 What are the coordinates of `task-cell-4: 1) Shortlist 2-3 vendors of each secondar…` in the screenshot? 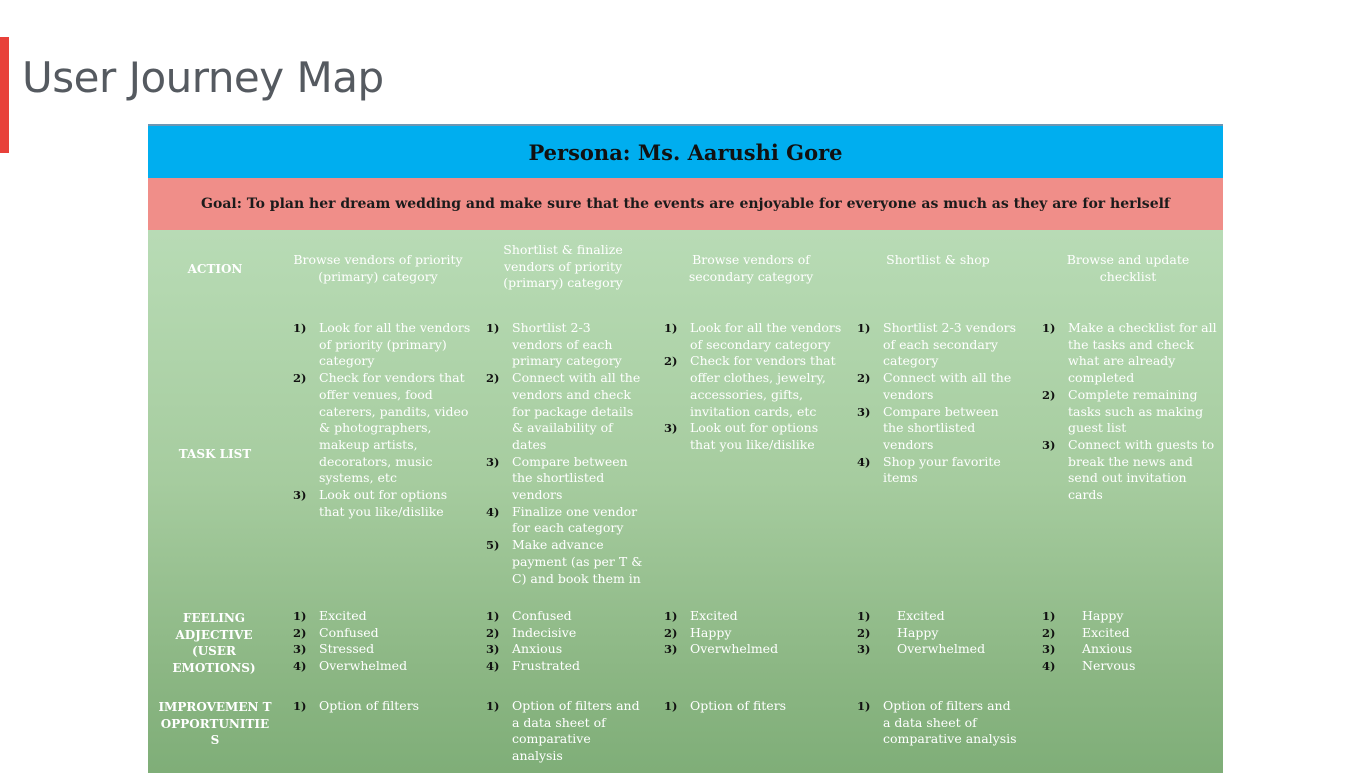 It's located at (939, 403).